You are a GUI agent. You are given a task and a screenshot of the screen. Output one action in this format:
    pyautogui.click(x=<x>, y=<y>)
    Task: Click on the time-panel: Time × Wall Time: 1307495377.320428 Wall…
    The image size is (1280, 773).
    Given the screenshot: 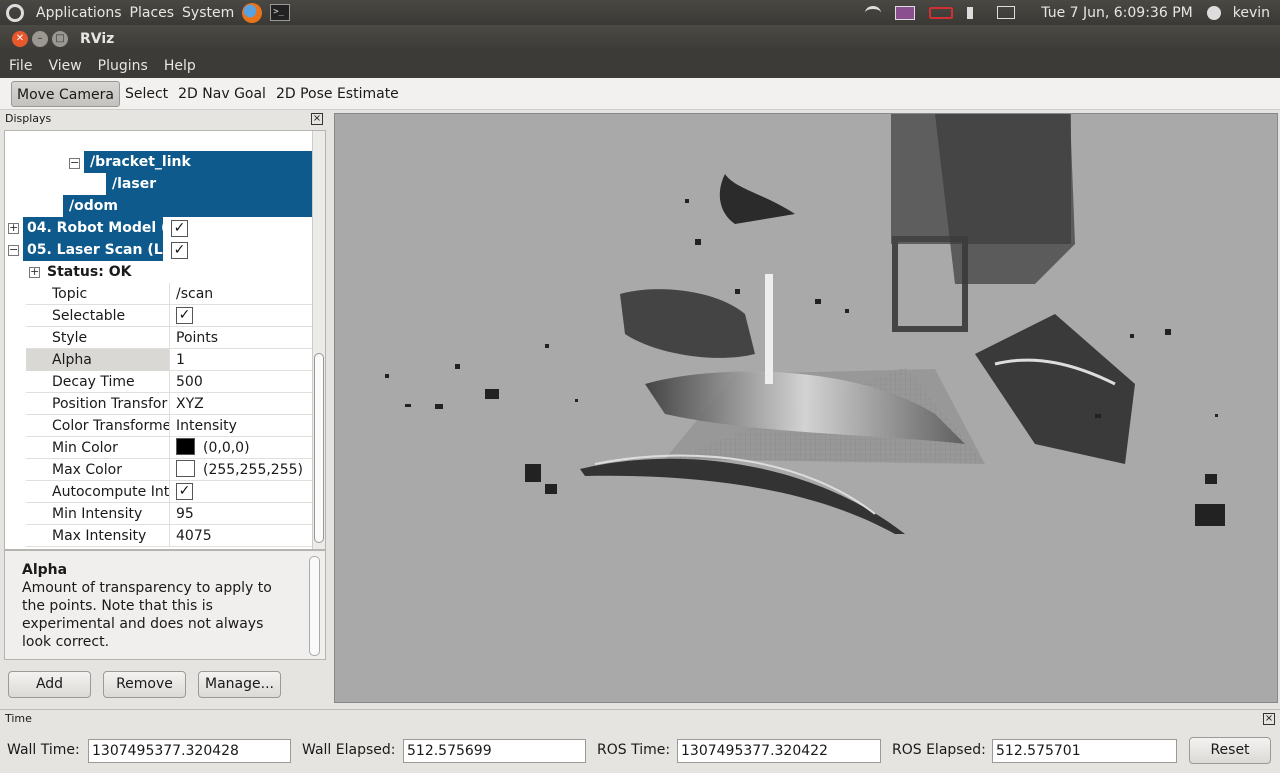 What is the action you would take?
    pyautogui.click(x=640, y=741)
    